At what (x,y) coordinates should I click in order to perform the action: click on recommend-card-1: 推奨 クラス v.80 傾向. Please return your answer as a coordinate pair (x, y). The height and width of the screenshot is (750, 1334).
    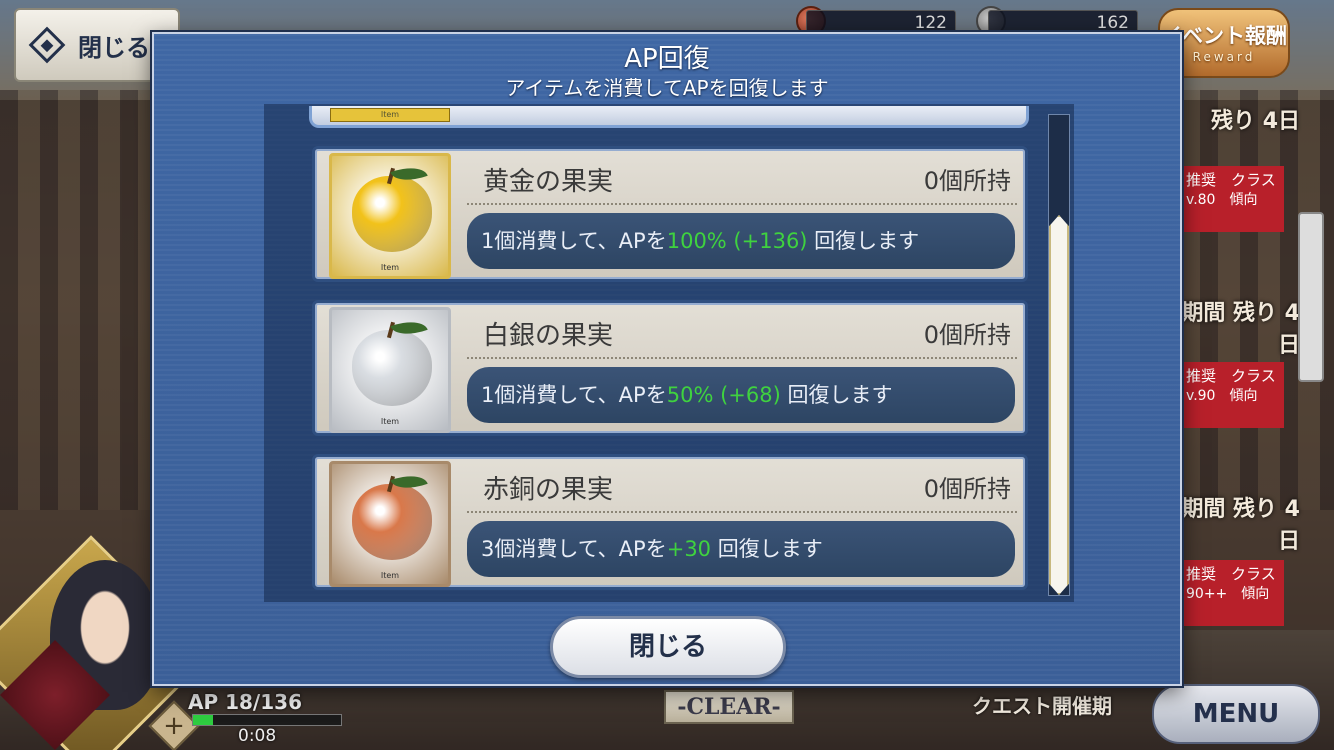
    Looking at the image, I should click on (1232, 199).